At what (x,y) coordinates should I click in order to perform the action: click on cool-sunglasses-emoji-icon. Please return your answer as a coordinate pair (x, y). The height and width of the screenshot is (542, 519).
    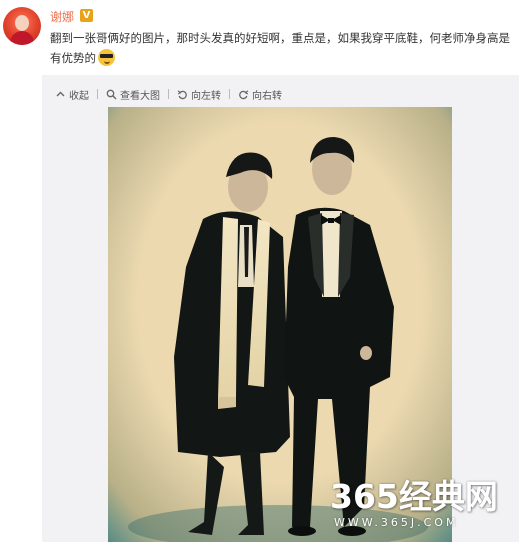
    Looking at the image, I should click on (106, 57).